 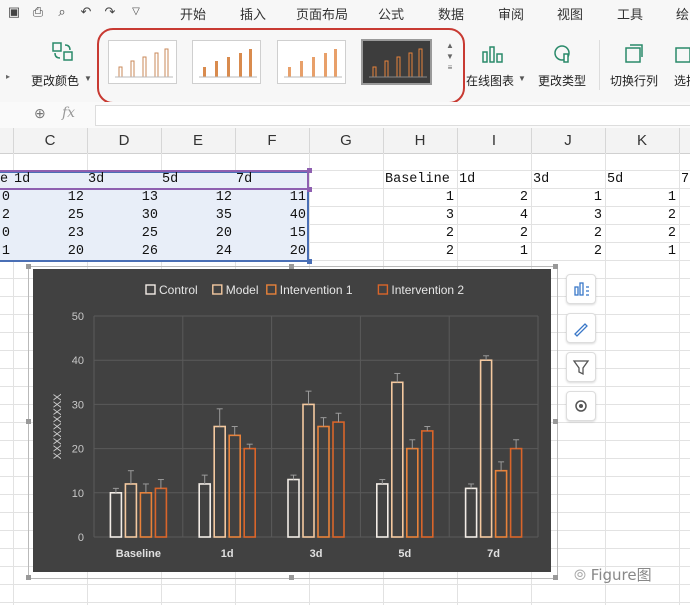 What do you see at coordinates (198, 140) in the screenshot?
I see `column-header-e: E` at bounding box center [198, 140].